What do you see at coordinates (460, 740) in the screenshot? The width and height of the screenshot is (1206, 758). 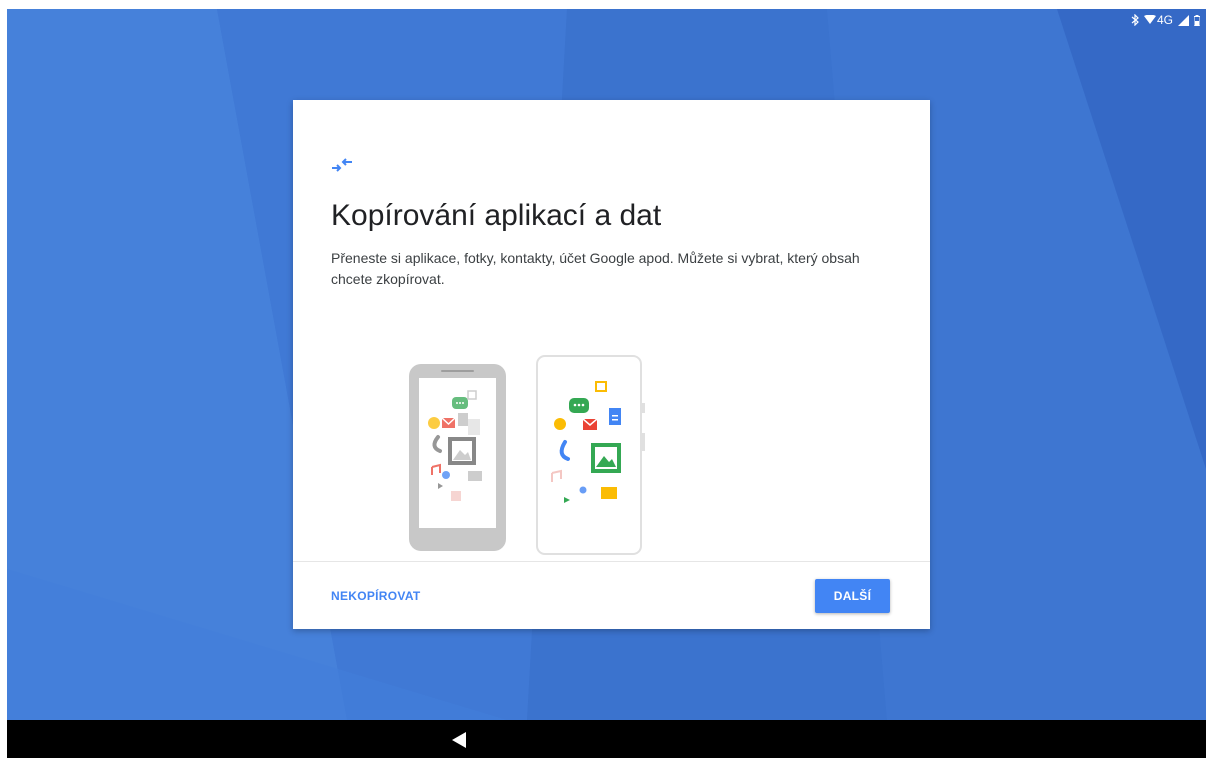 I see `back-icon` at bounding box center [460, 740].